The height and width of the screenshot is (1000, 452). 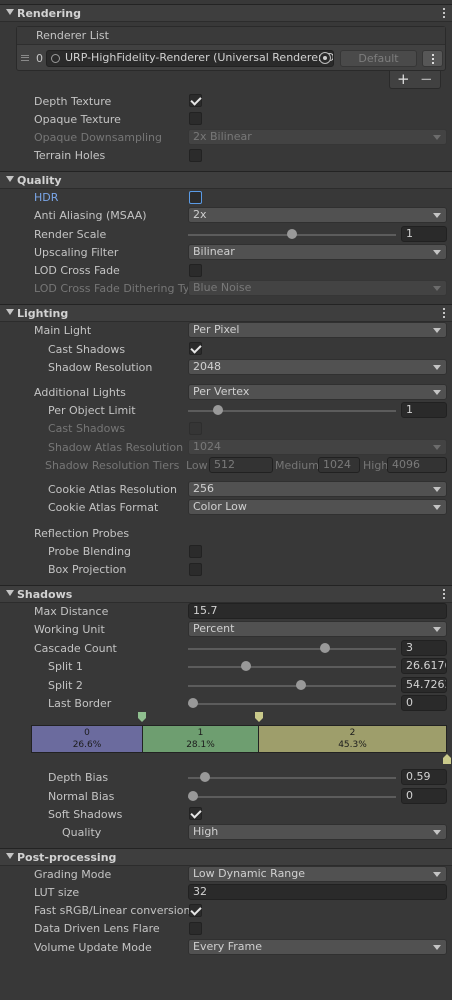 What do you see at coordinates (92, 410) in the screenshot?
I see `per-object-limit-label: Per Object Limit` at bounding box center [92, 410].